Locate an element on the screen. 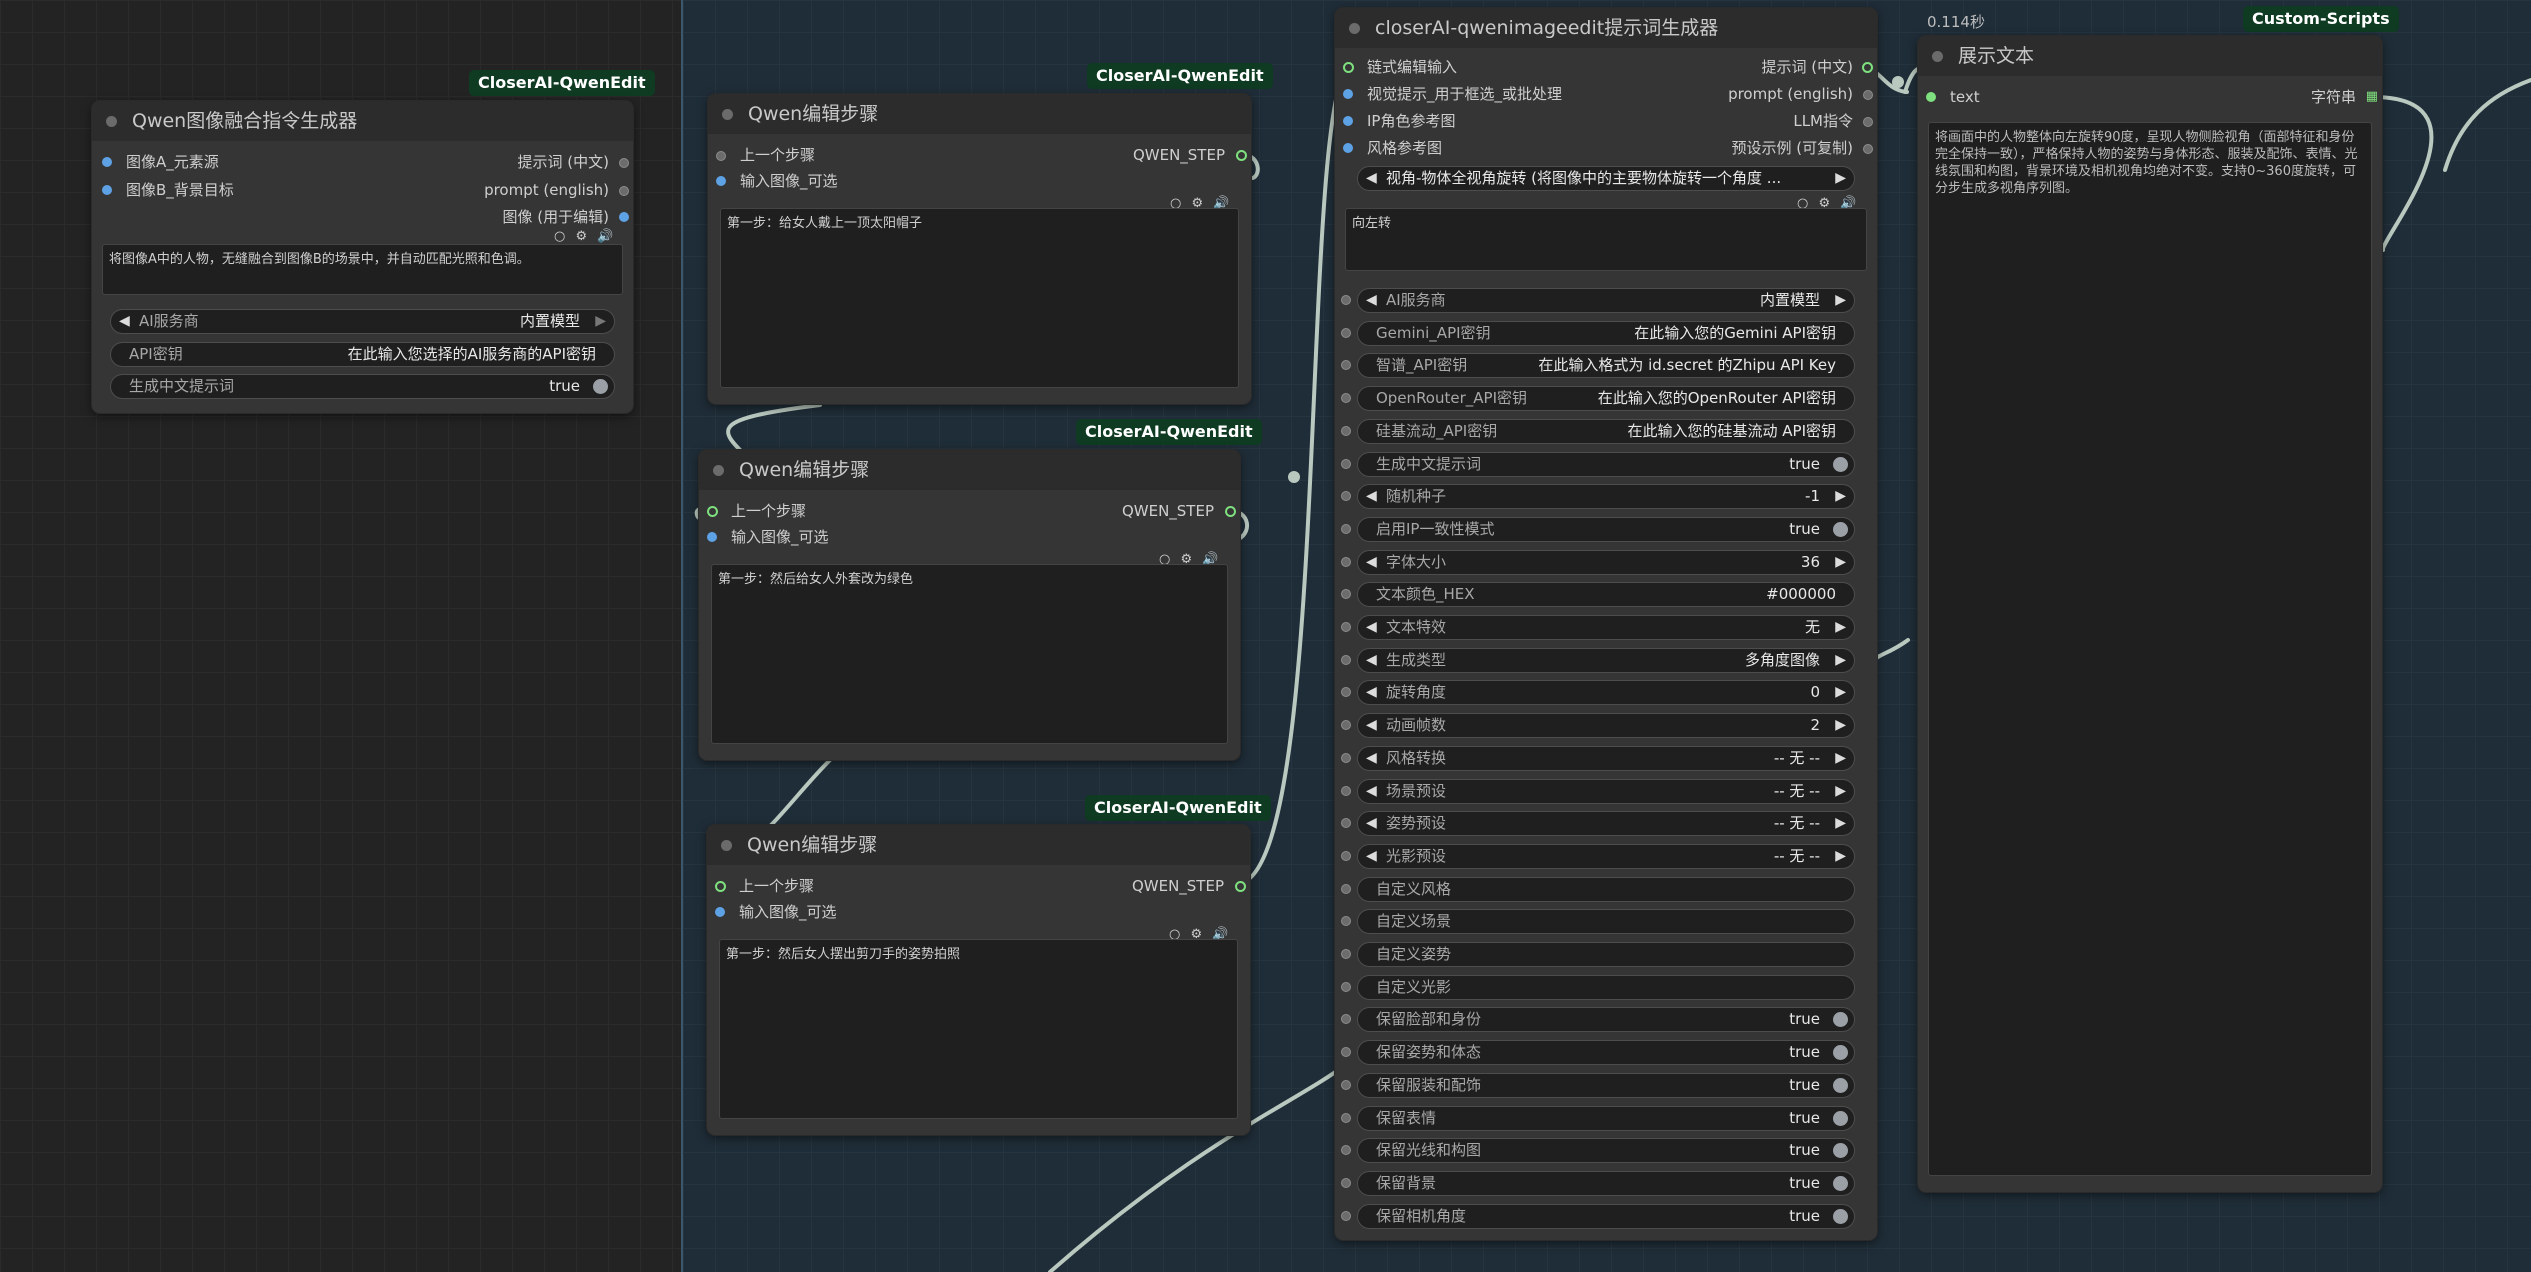 The height and width of the screenshot is (1272, 2531). widget-row: ◀ 文本特效 无 ▶ is located at coordinates (1606, 627).